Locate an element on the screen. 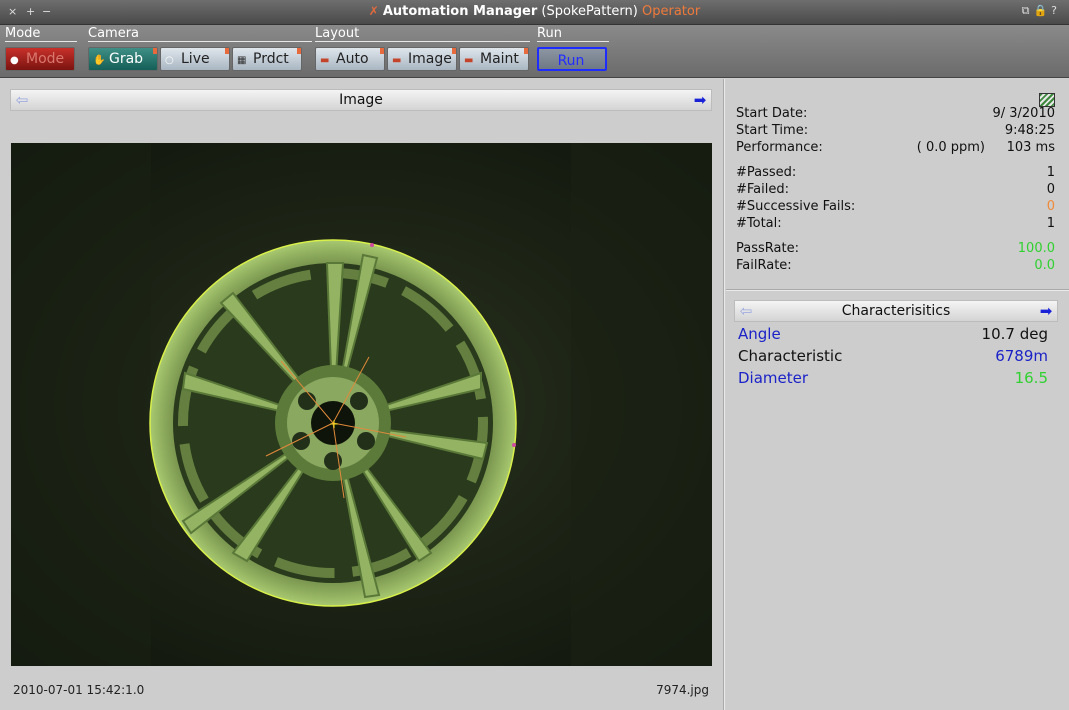 The height and width of the screenshot is (710, 1069). characteristics-title: Characterisitics is located at coordinates (896, 311).